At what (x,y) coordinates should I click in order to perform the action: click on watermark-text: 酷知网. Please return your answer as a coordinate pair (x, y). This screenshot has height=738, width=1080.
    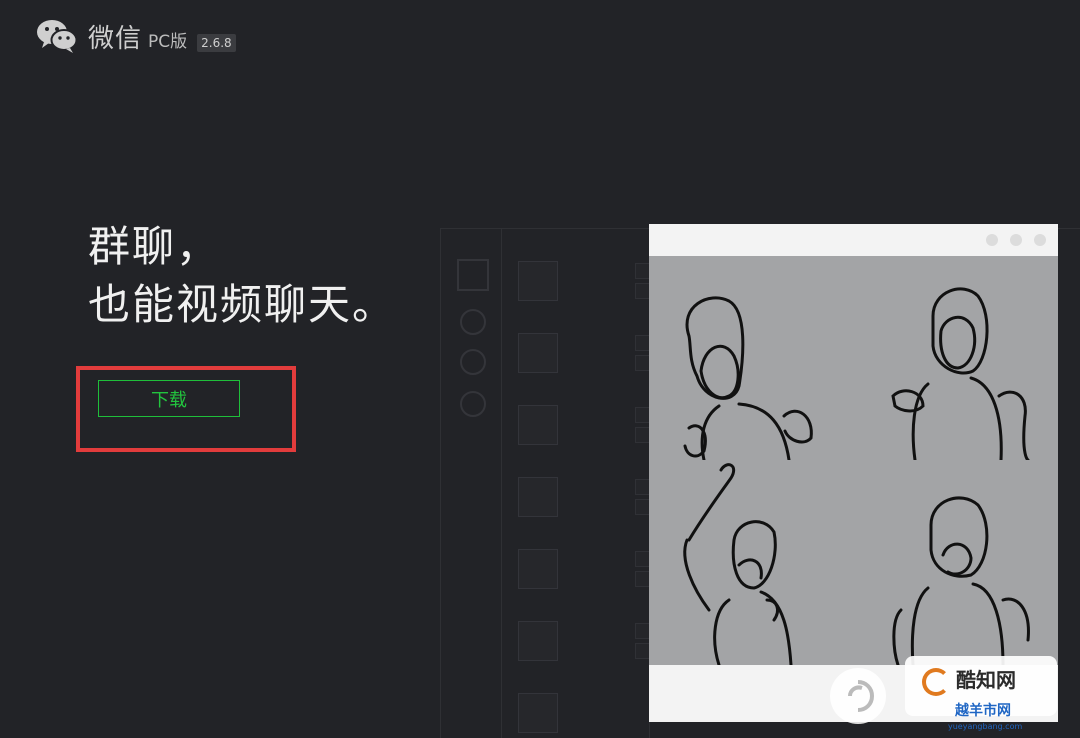
    Looking at the image, I should click on (986, 680).